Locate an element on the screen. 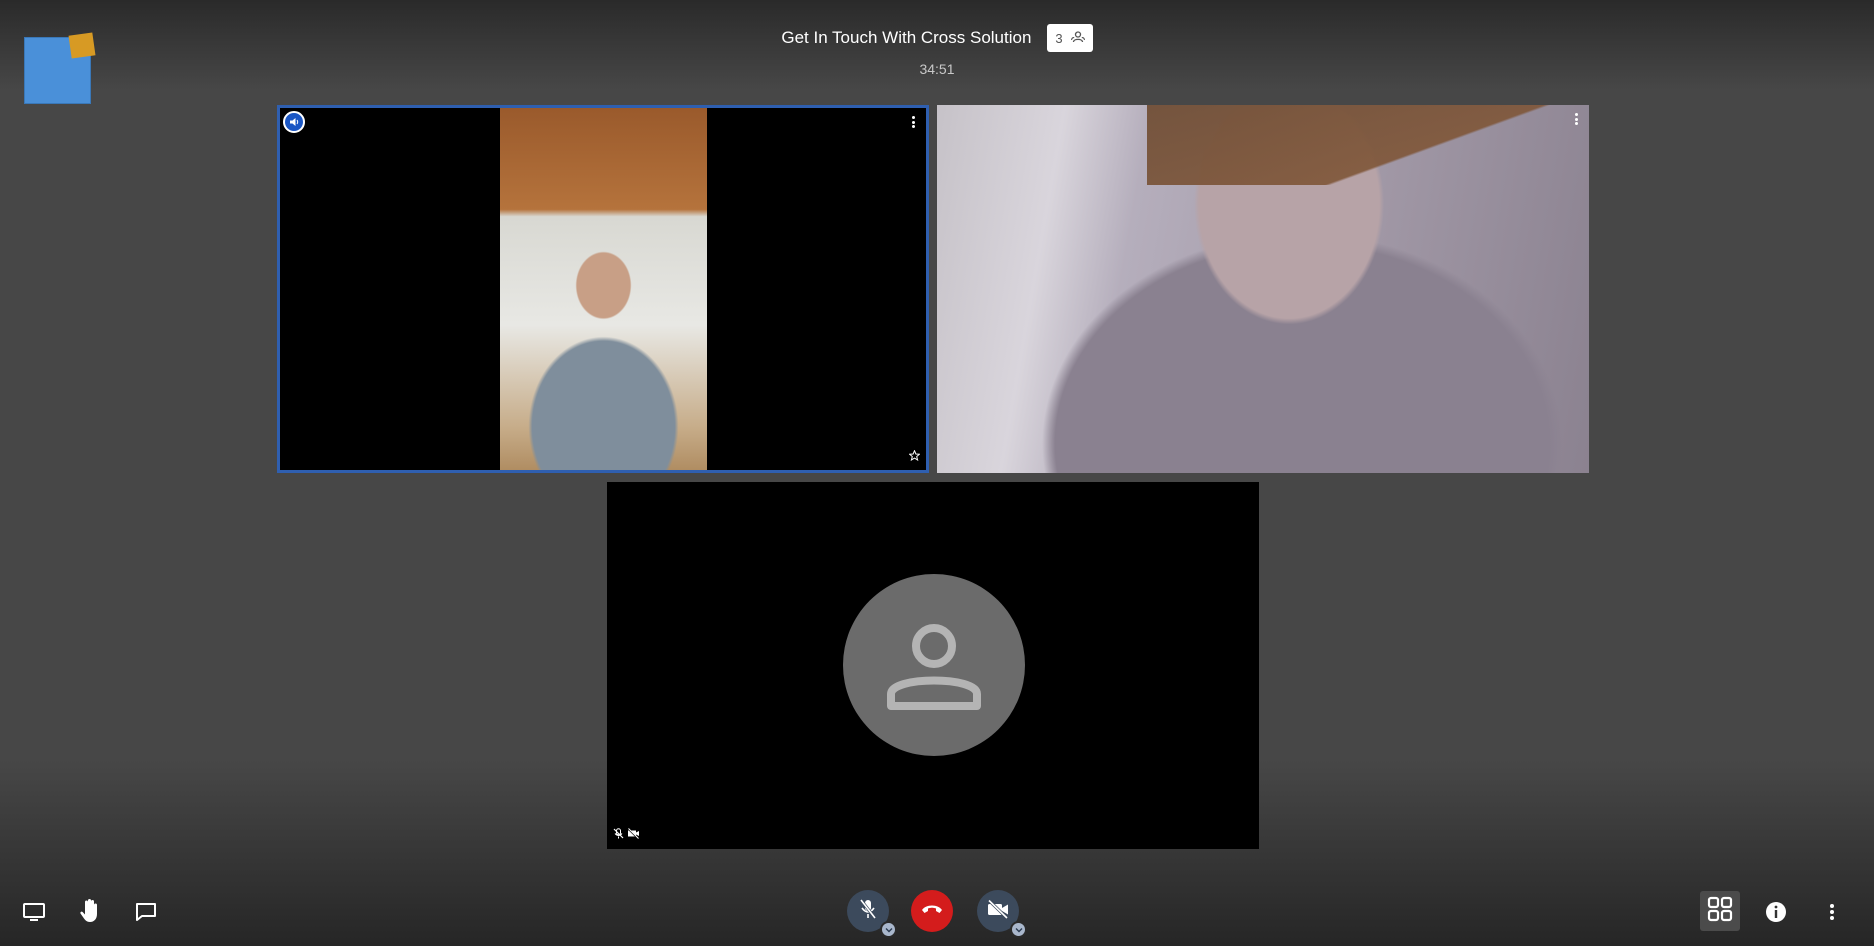 This screenshot has height=946, width=1874. person-avatar-icon is located at coordinates (934, 665).